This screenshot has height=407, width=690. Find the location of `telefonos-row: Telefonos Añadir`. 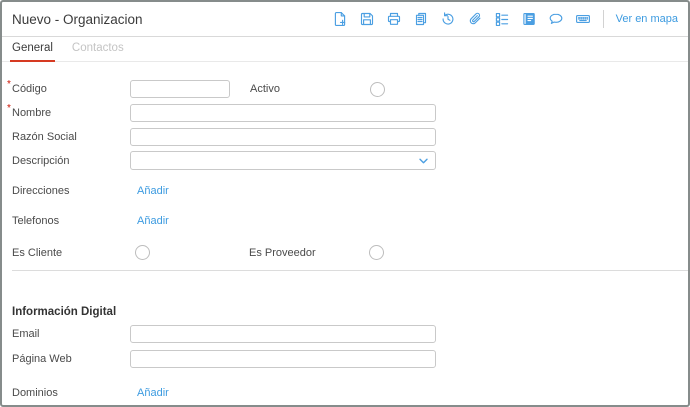

telefonos-row: Telefonos Añadir is located at coordinates (345, 221).